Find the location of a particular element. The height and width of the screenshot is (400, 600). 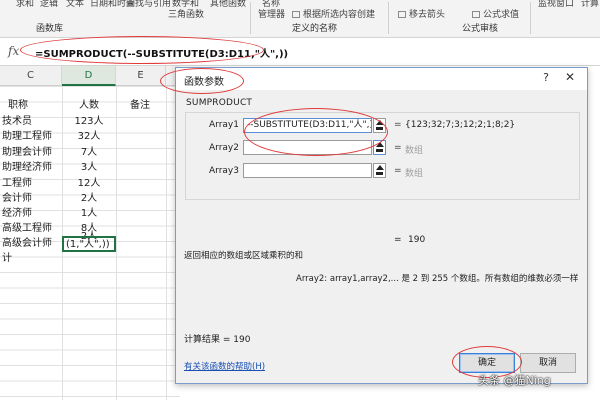

table-row-title: 高级会计师 is located at coordinates (31, 243).